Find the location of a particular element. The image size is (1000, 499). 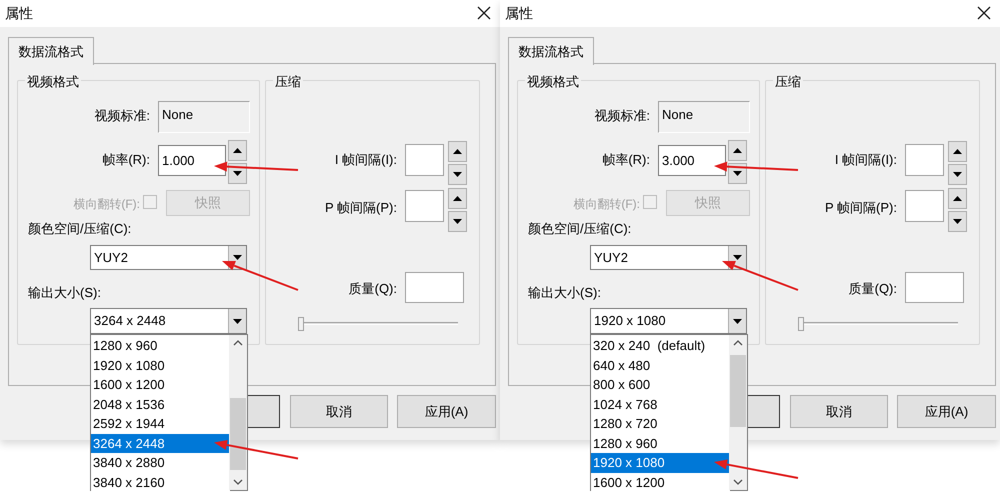

list-item: 3264 x 2448 is located at coordinates (160, 443).